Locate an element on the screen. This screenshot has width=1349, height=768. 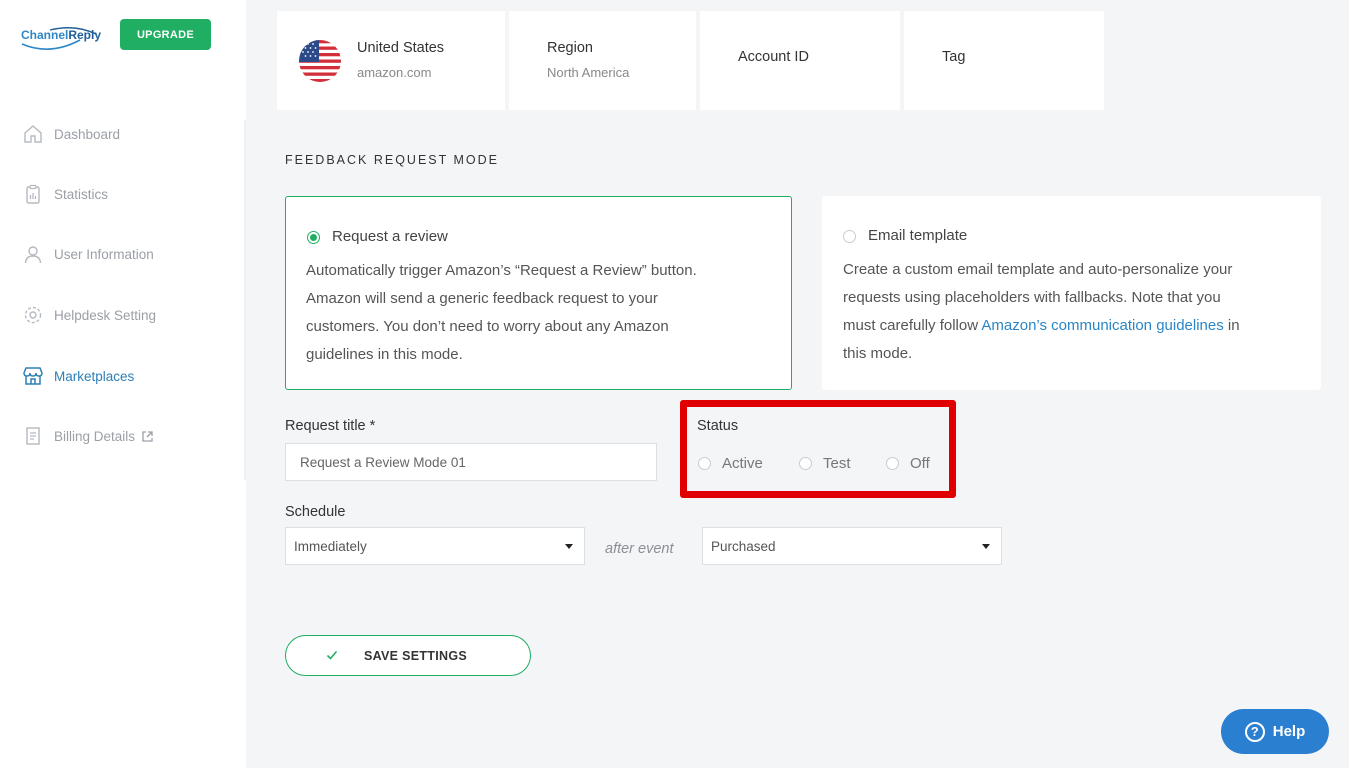
sidebar-item-label: Statistics is located at coordinates (81, 194).